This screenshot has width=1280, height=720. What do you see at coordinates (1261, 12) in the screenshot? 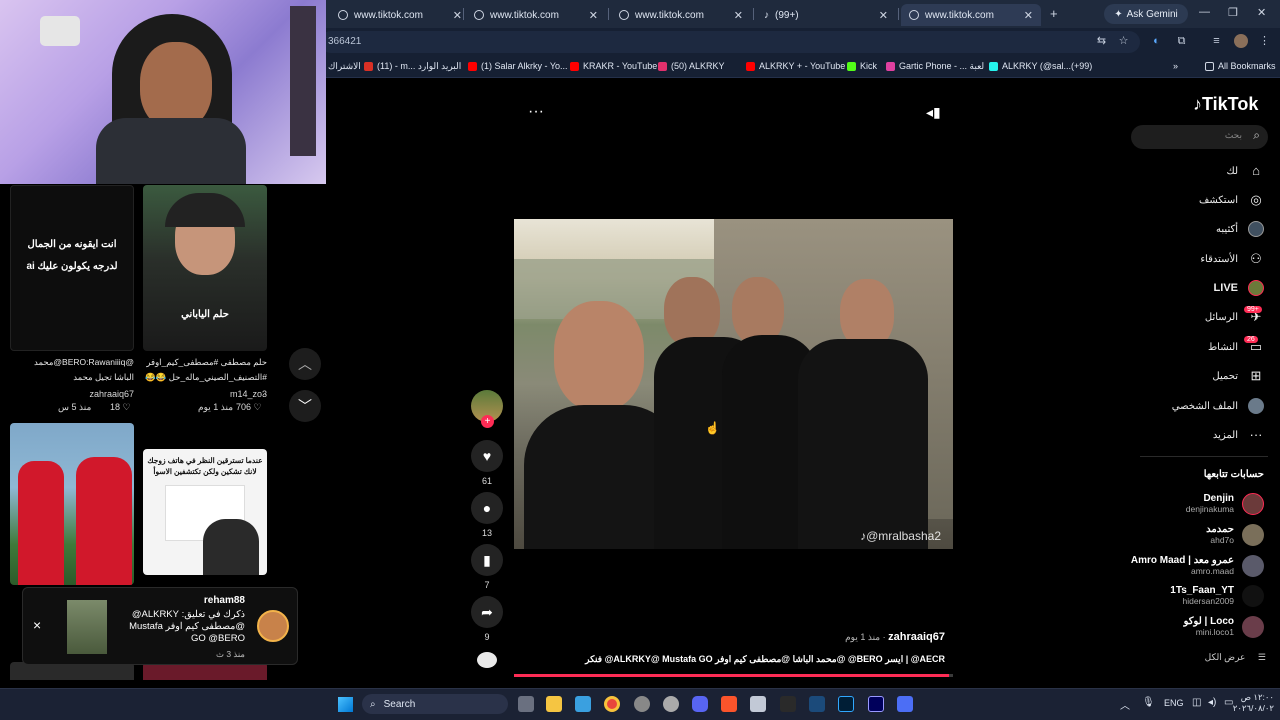
I see `close-window-icon: ✕` at bounding box center [1261, 12].